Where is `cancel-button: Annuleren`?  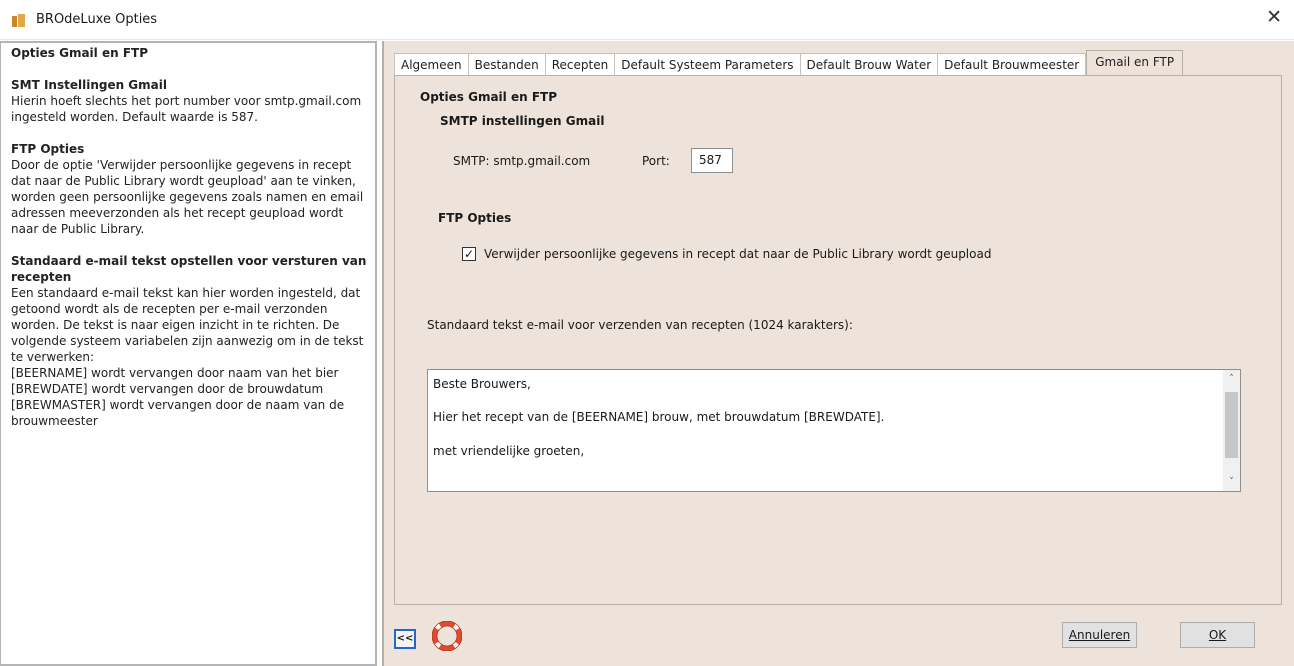
cancel-button: Annuleren is located at coordinates (1099, 635).